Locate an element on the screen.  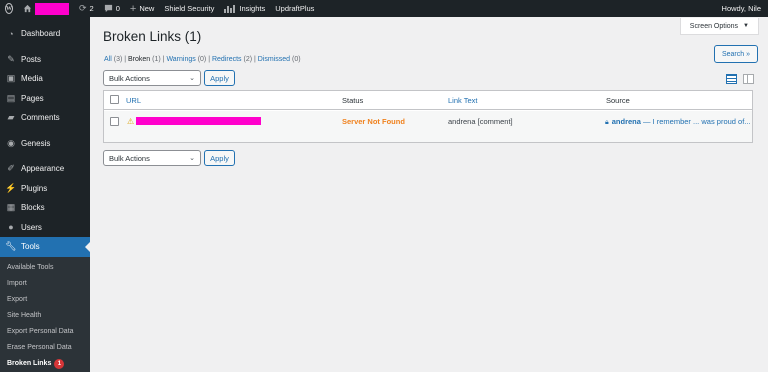
menu-appearance: ✐ Appearance is located at coordinates (45, 169).